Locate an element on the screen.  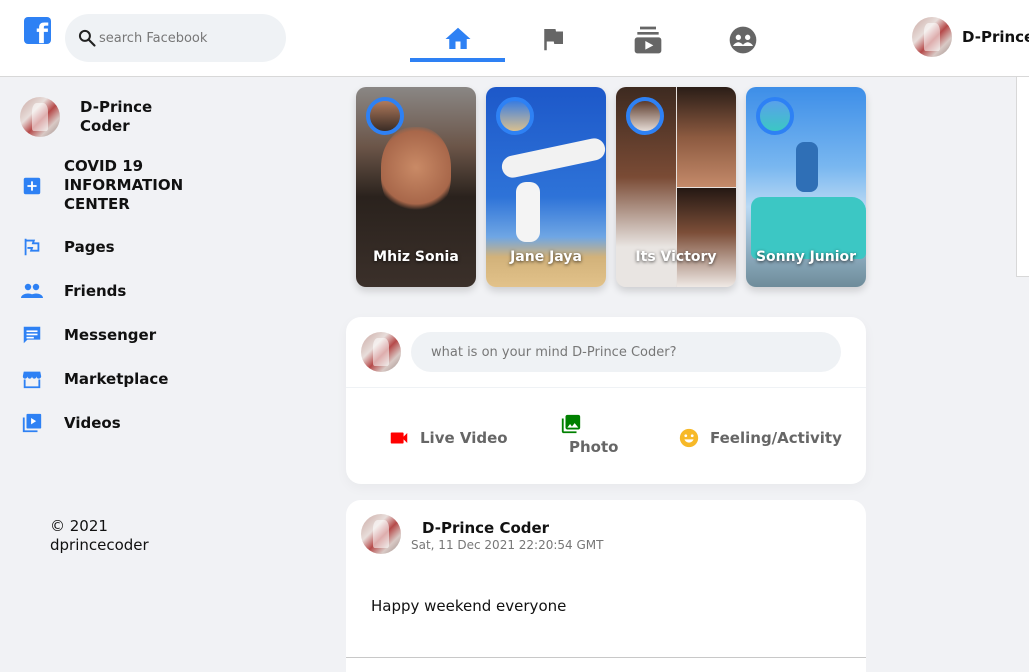
nav-watch is located at coordinates (647, 31).